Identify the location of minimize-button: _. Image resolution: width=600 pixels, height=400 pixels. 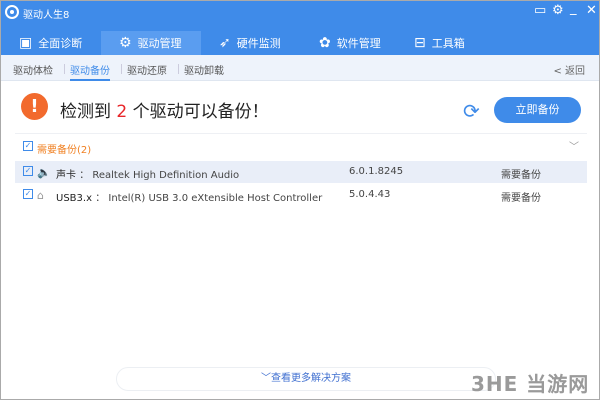
(573, 8).